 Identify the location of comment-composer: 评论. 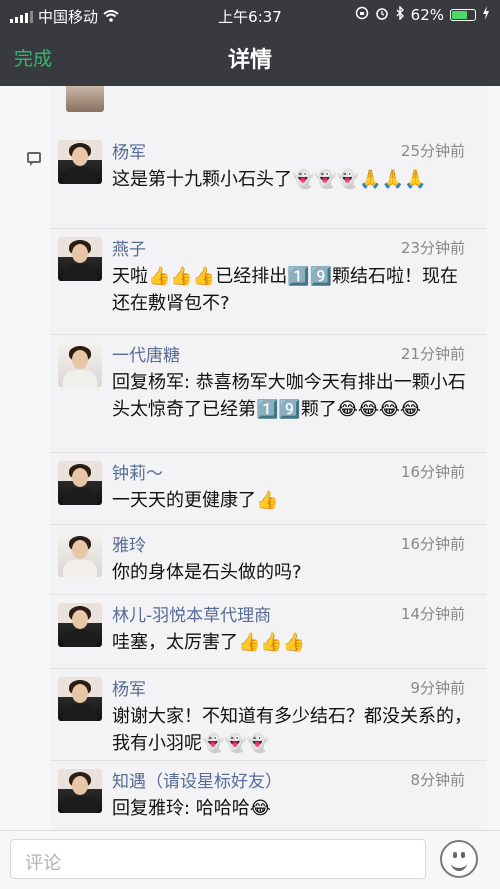
(250, 859).